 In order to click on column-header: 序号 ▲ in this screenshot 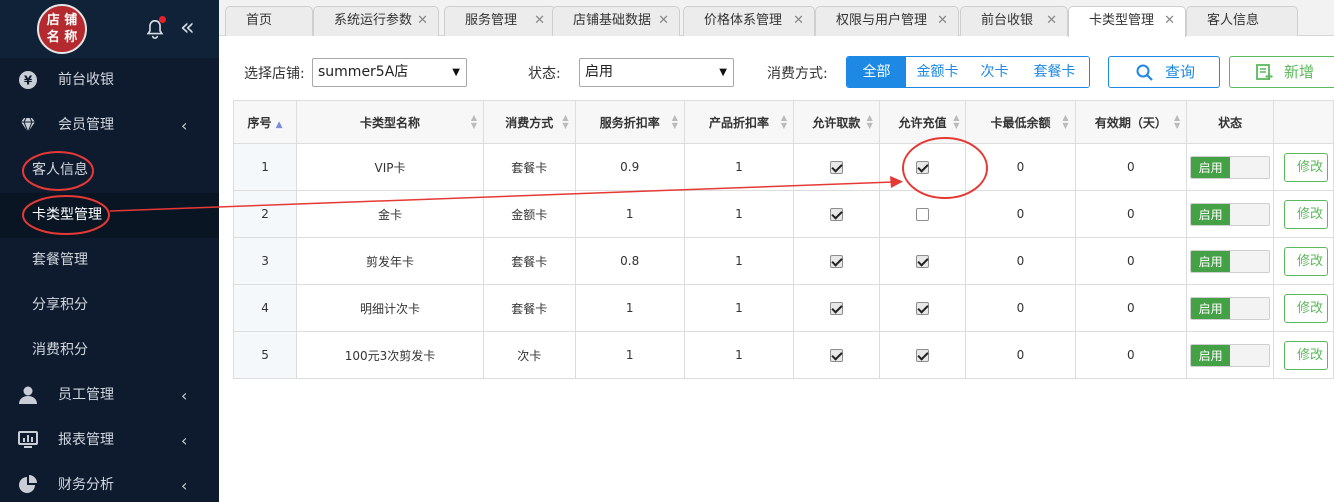, I will do `click(265, 122)`.